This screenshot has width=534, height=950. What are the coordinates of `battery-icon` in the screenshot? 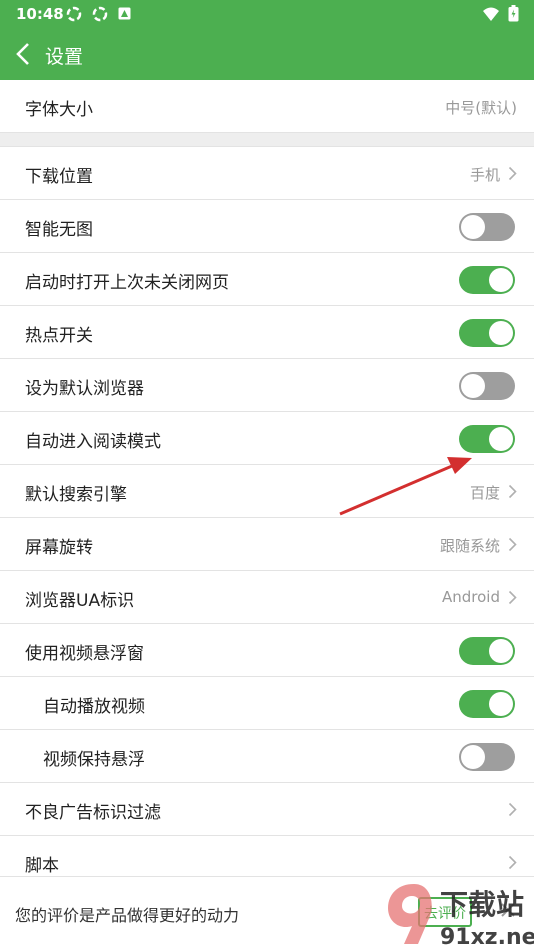 It's located at (513, 13).